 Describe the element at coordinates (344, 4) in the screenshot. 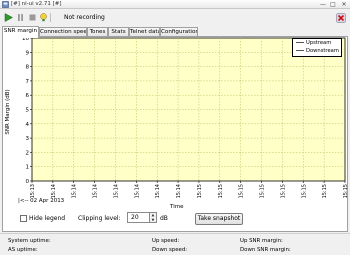

I see `close-button: ✕` at that location.